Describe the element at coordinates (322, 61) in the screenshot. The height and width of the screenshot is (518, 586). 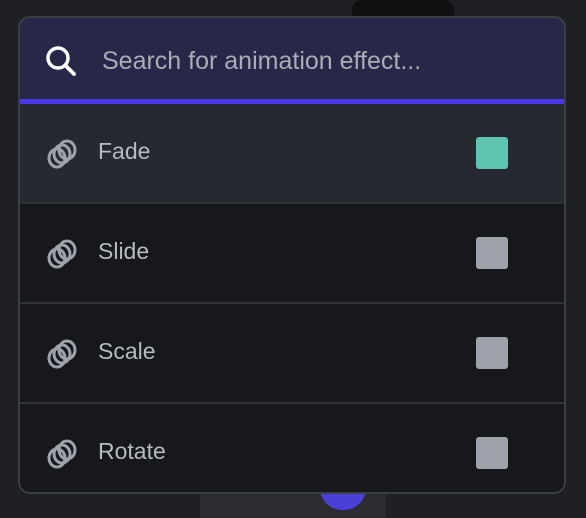
I see `search-input` at that location.